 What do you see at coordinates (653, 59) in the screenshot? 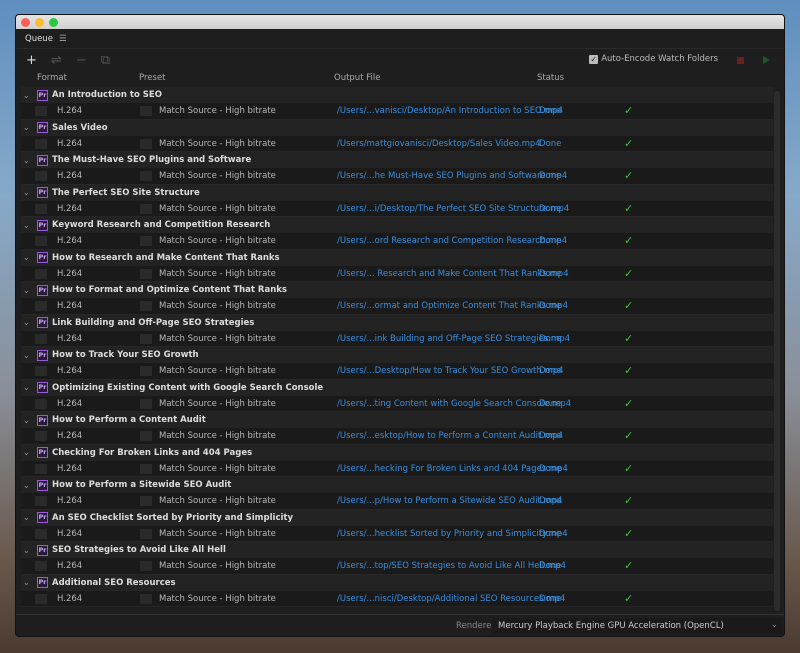
I see `auto-encode-checkbox: ✓ Auto-Encode Watch Folders` at bounding box center [653, 59].